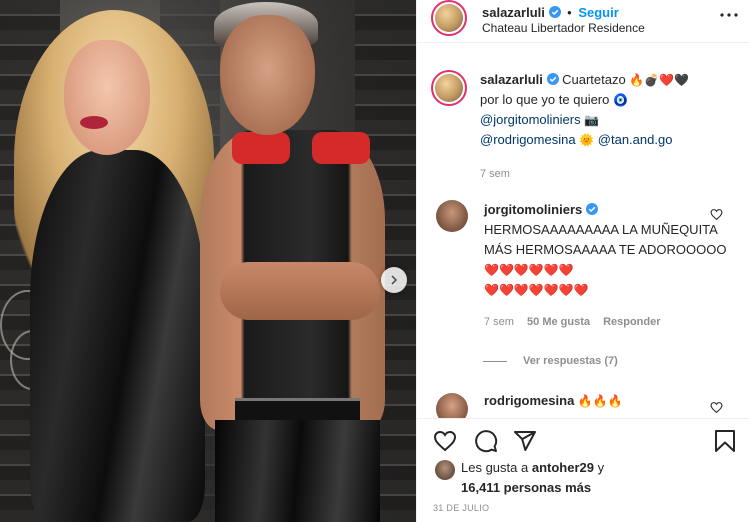 This screenshot has width=749, height=522. Describe the element at coordinates (725, 441) in the screenshot. I see `bookmark-icon` at that location.